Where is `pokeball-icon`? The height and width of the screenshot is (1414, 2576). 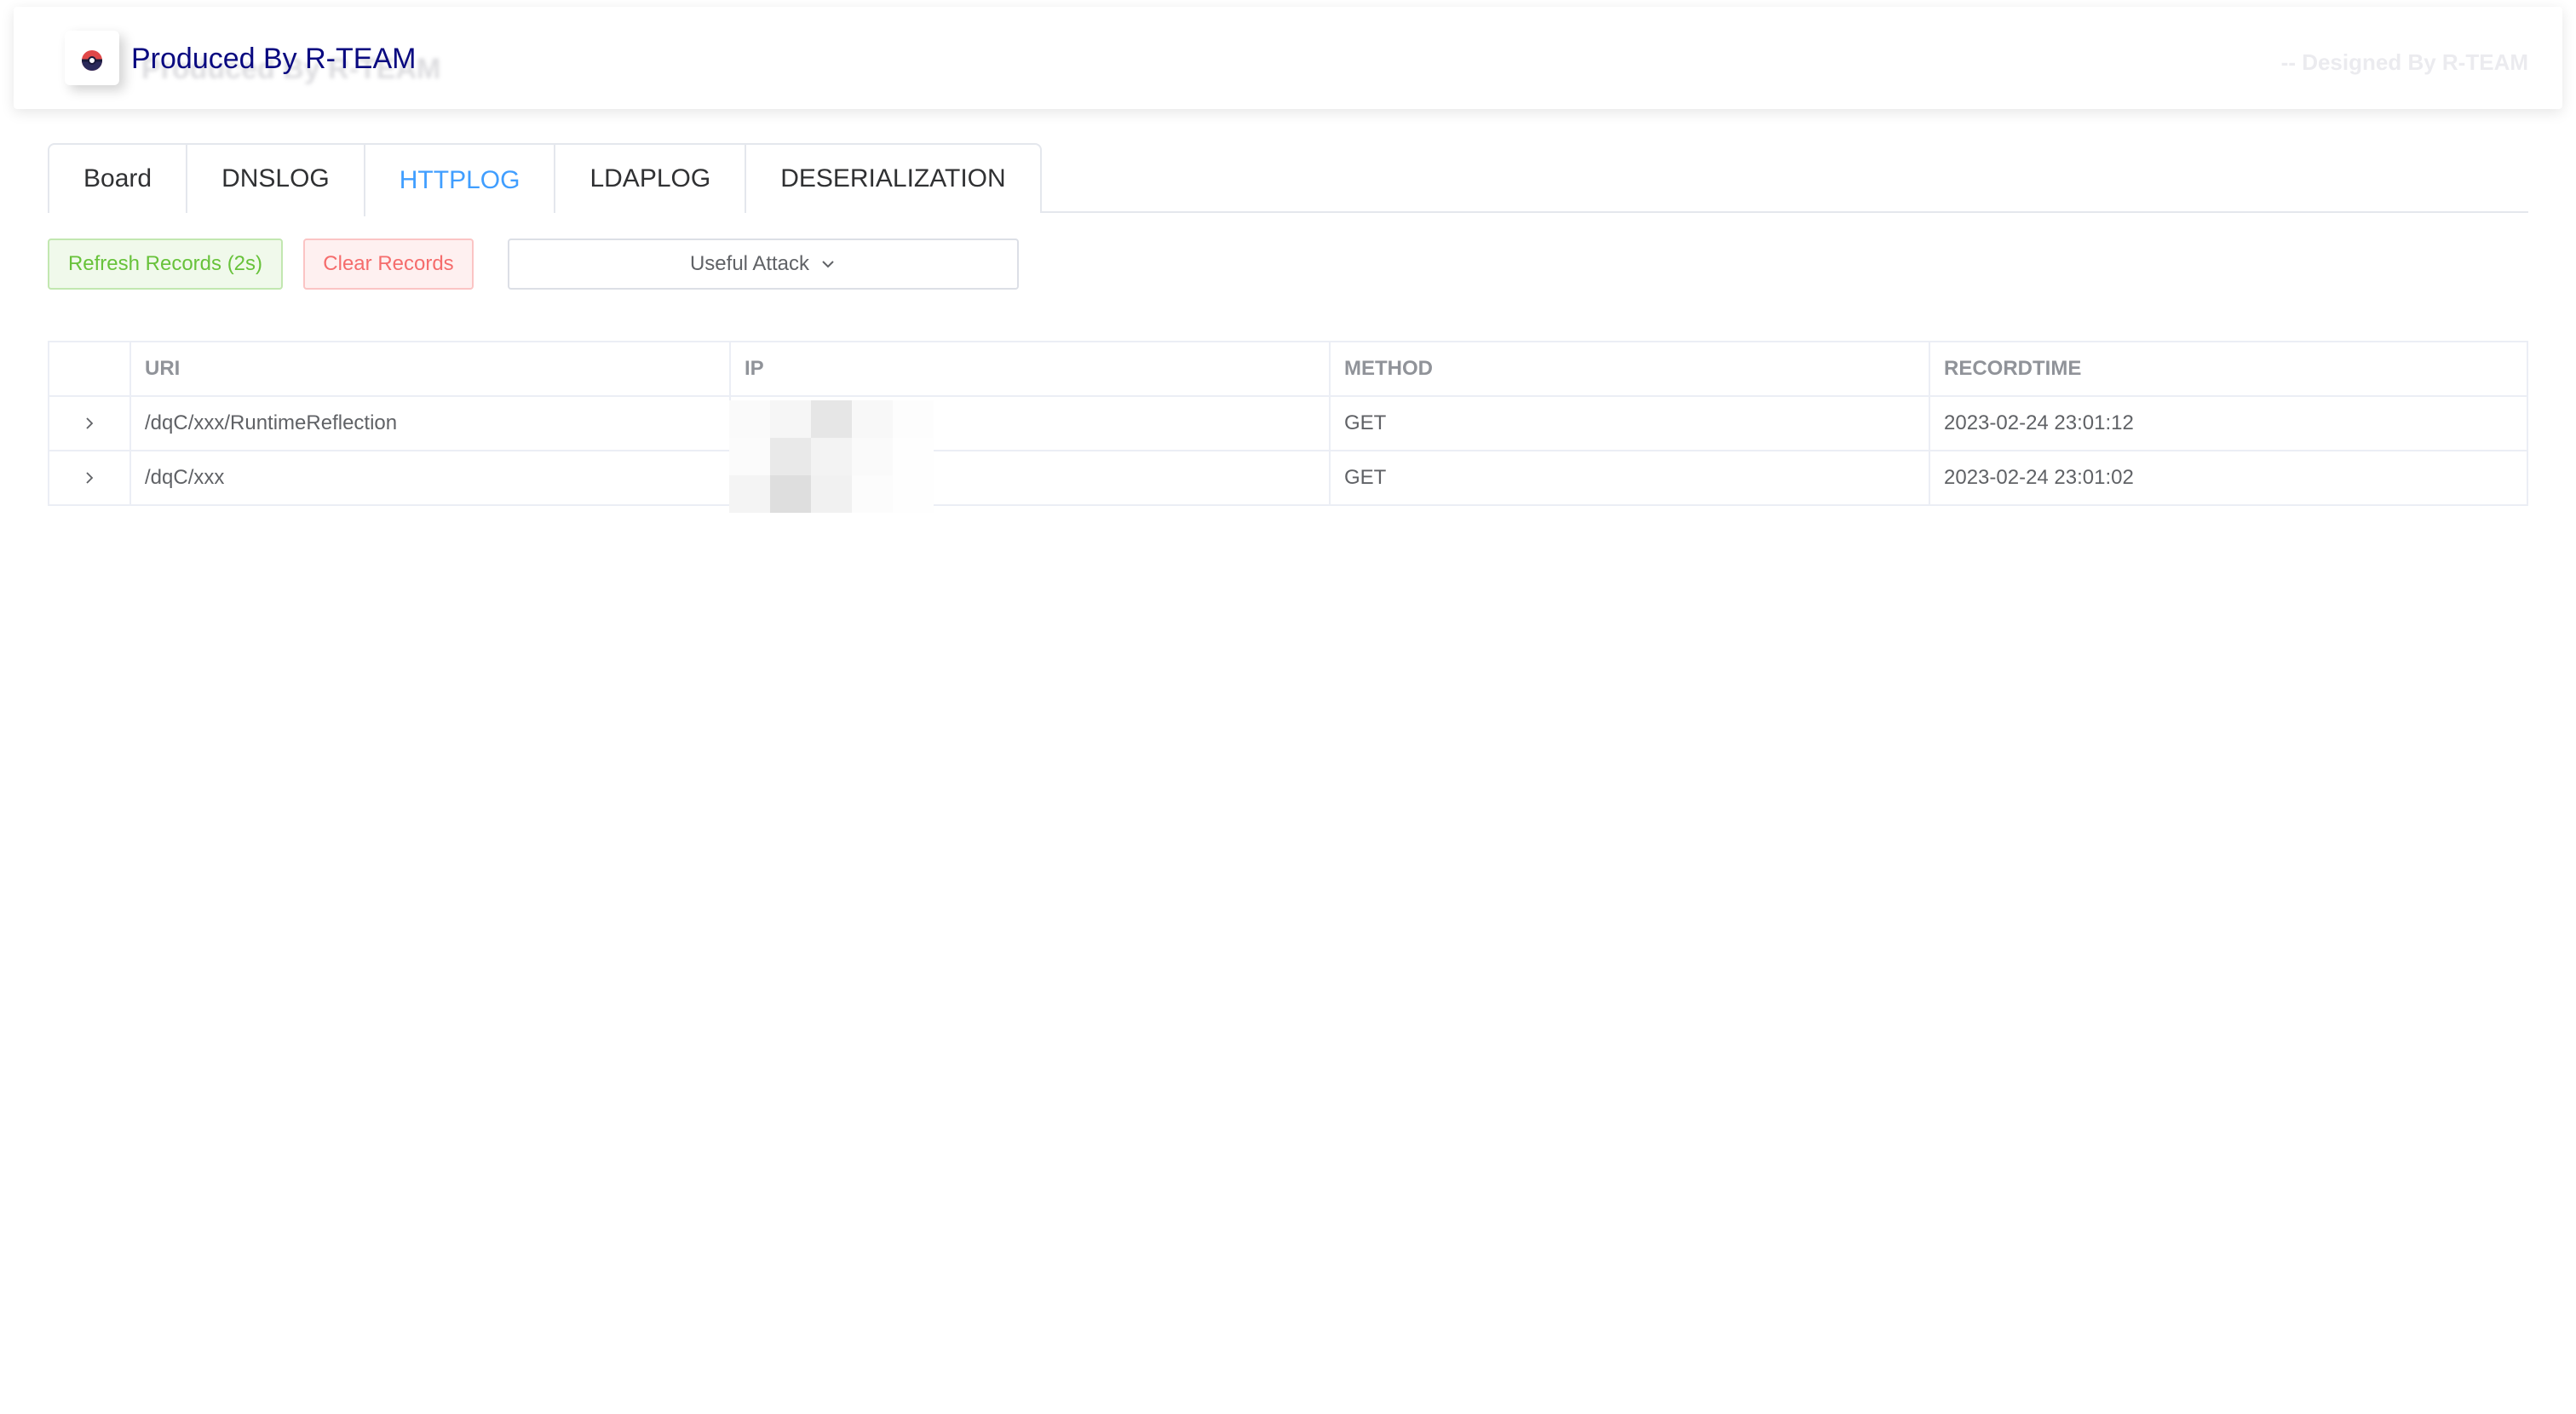
pokeball-icon is located at coordinates (92, 60).